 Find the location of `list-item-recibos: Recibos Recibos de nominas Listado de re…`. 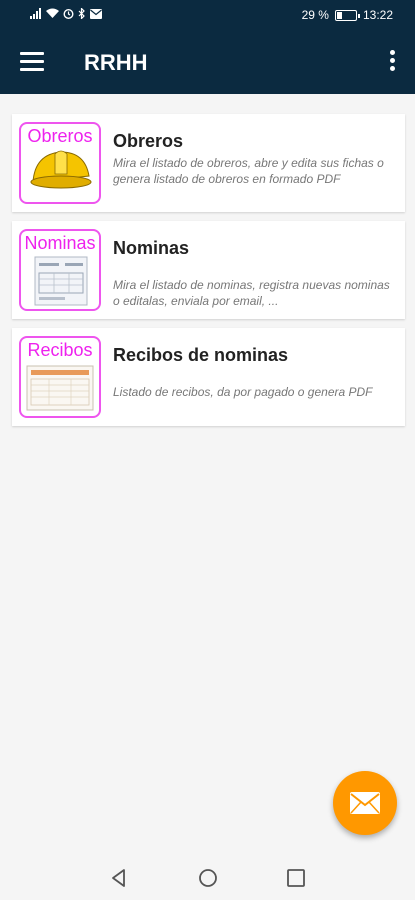

list-item-recibos: Recibos Recibos de nominas Listado de re… is located at coordinates (208, 377).